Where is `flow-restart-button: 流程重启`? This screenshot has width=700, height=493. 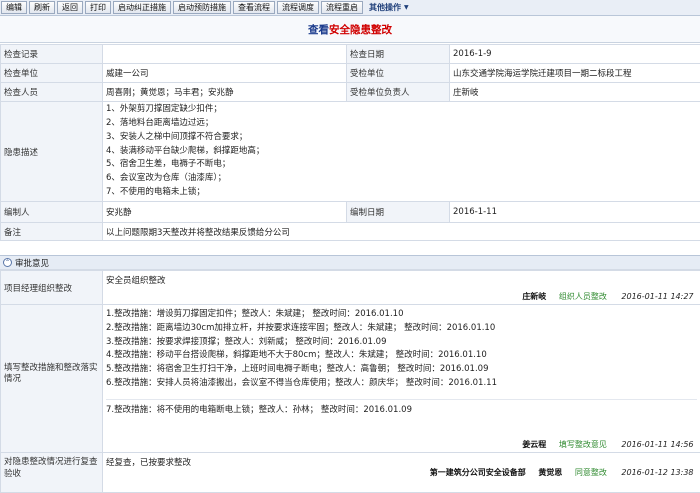
flow-restart-button: 流程重启 is located at coordinates (342, 7).